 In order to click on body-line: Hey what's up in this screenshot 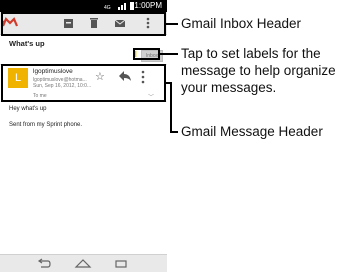, I will do `click(28, 109)`.